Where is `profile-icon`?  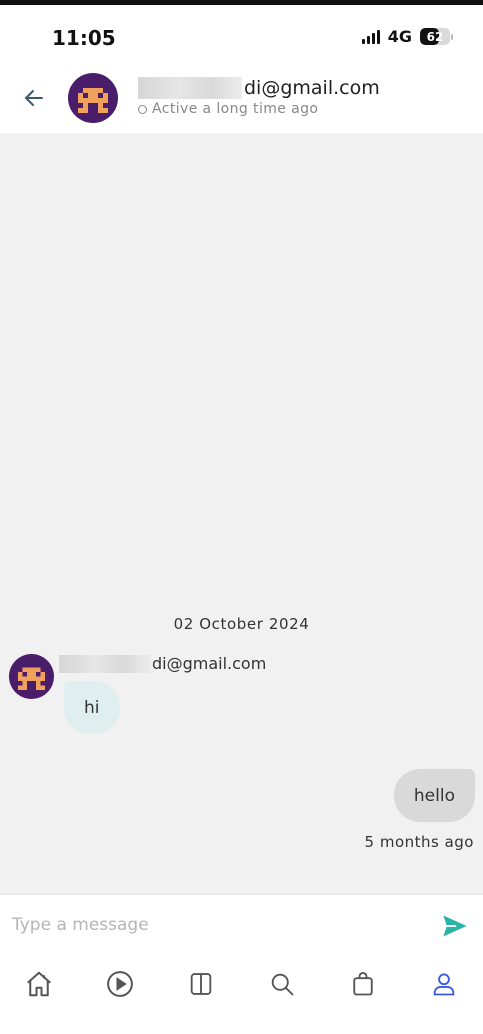
profile-icon is located at coordinates (444, 984).